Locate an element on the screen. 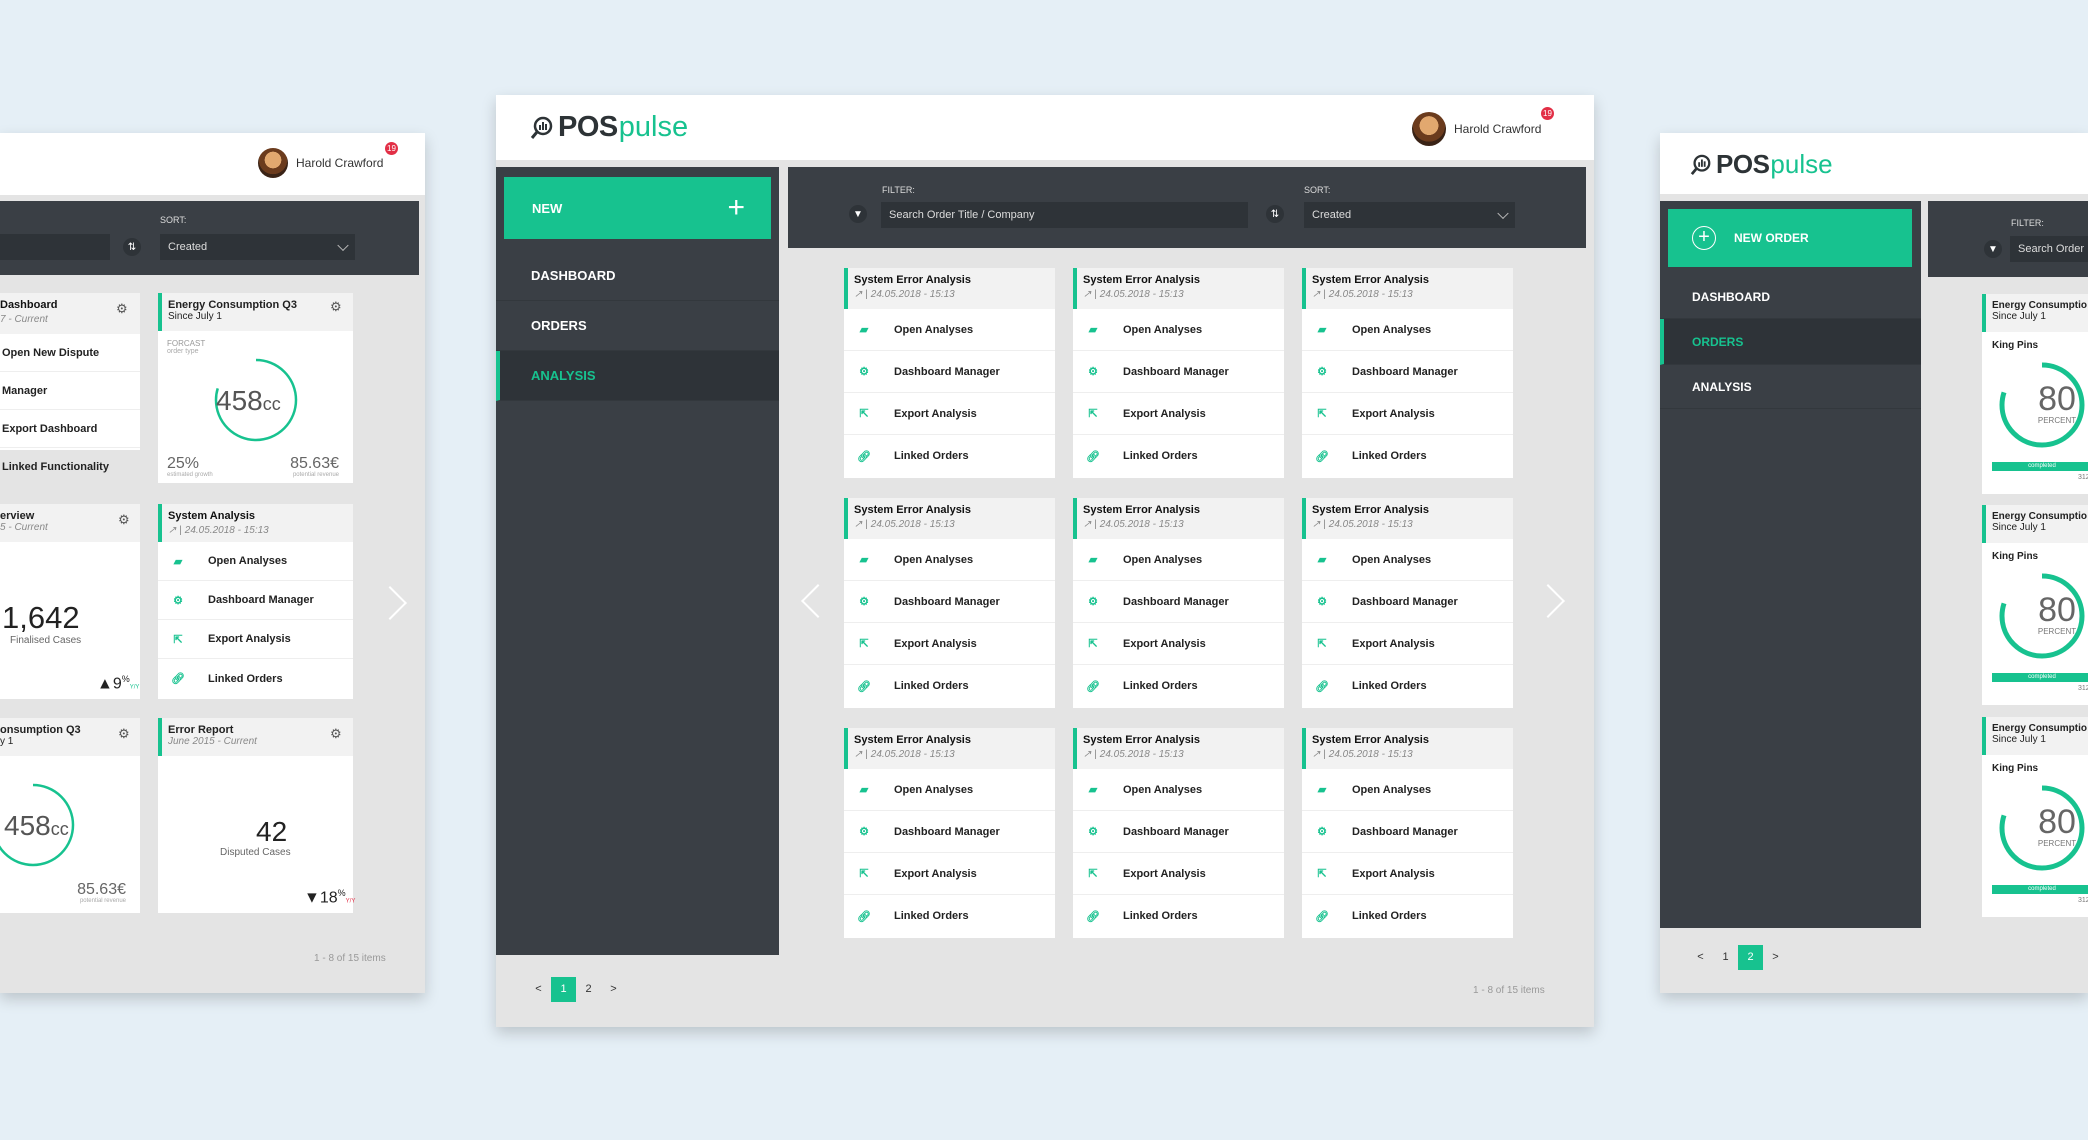 This screenshot has height=1140, width=2088. search-input: Search Order is located at coordinates (2049, 249).